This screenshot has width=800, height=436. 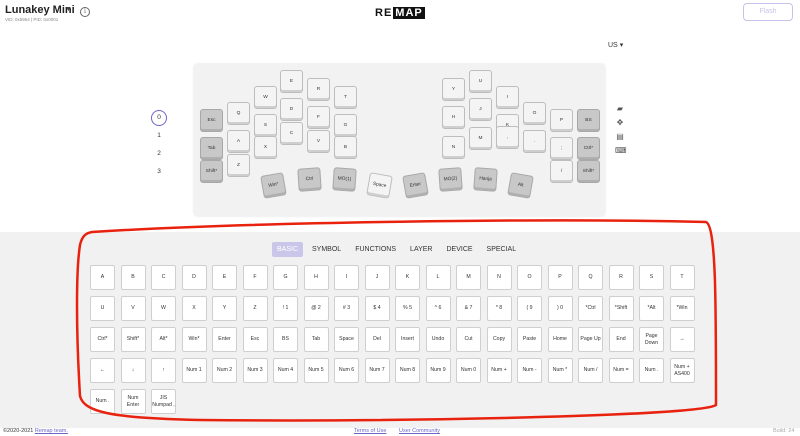 I want to click on palette-key: U, so click(x=102, y=308).